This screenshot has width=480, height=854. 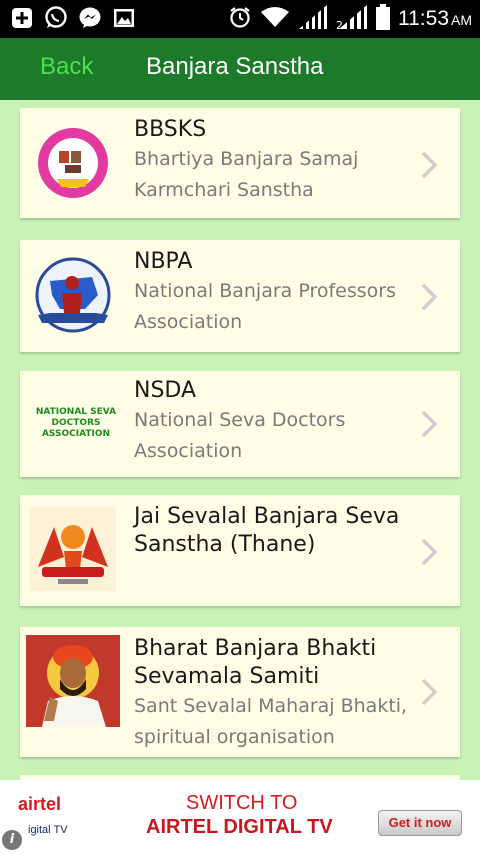 I want to click on battery-icon, so click(x=383, y=19).